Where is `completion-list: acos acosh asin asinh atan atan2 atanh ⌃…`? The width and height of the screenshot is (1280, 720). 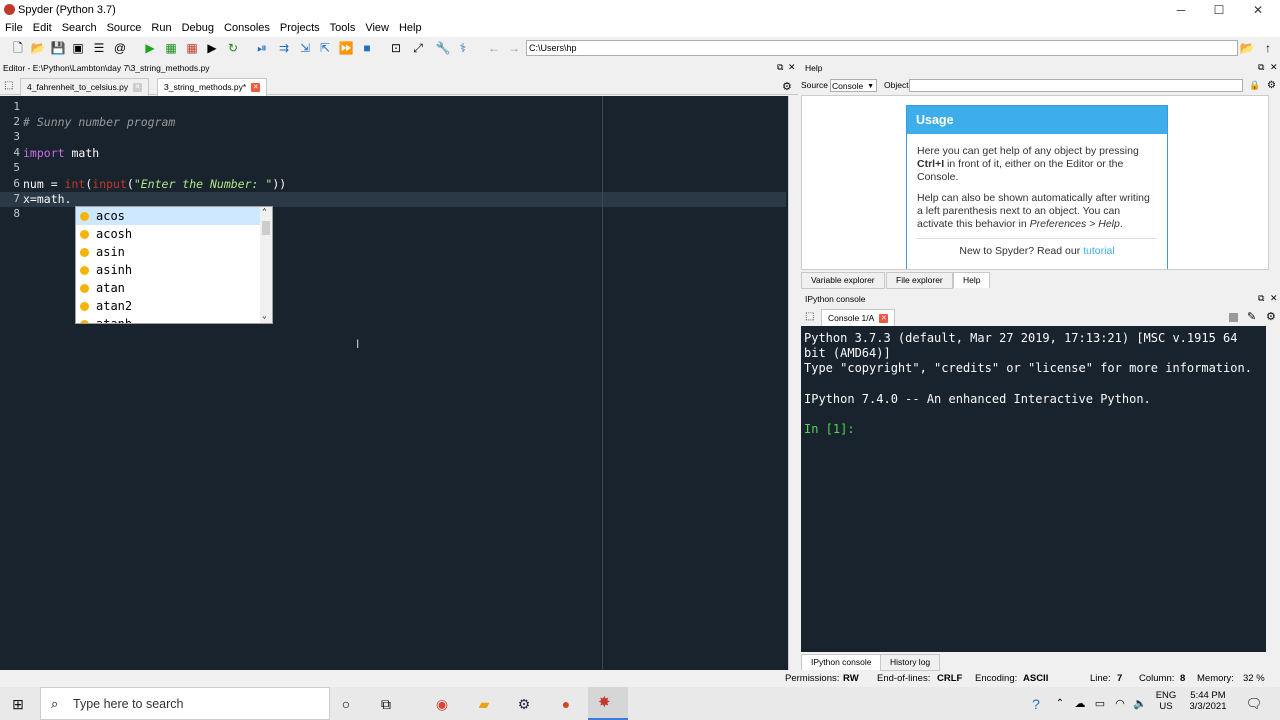 completion-list: acos acosh asin asinh atan atan2 atanh ⌃… is located at coordinates (174, 265).